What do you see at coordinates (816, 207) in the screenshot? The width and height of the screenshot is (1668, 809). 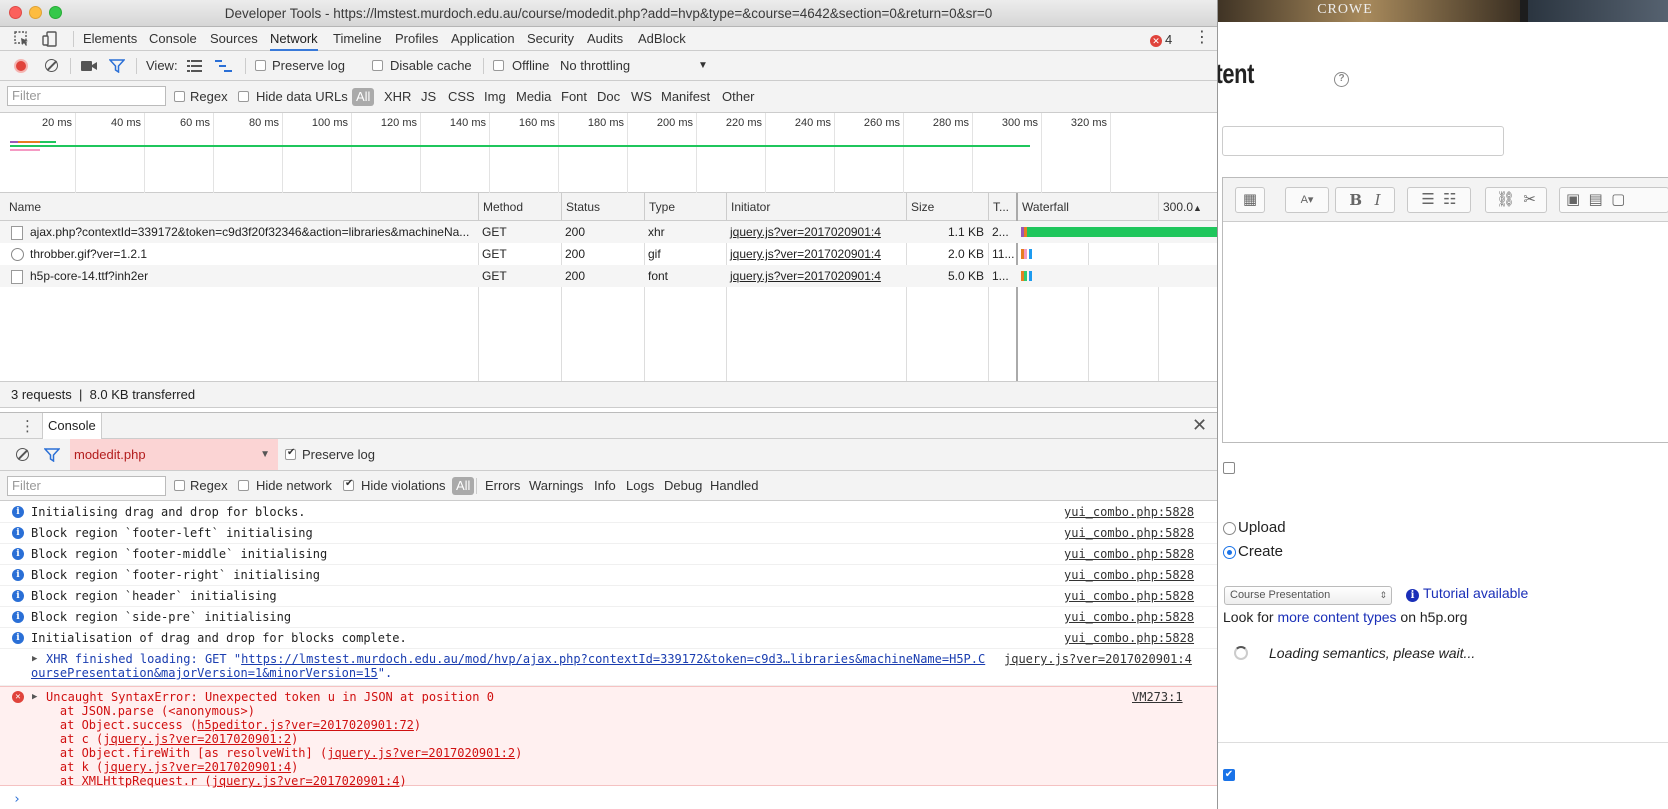 I see `column-initiator: Initiator` at bounding box center [816, 207].